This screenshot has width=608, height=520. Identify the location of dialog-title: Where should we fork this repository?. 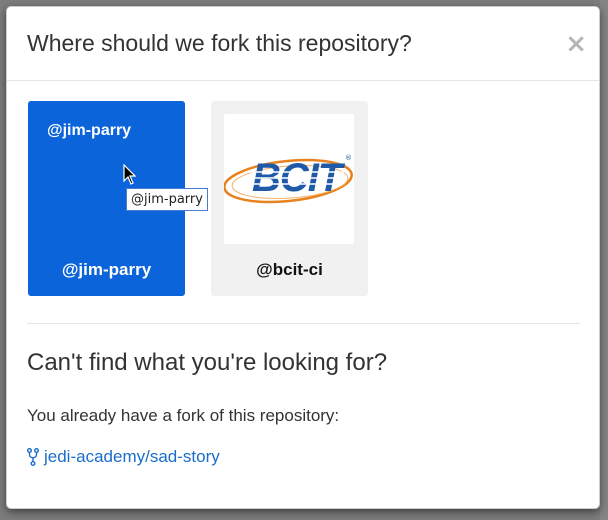
(219, 43).